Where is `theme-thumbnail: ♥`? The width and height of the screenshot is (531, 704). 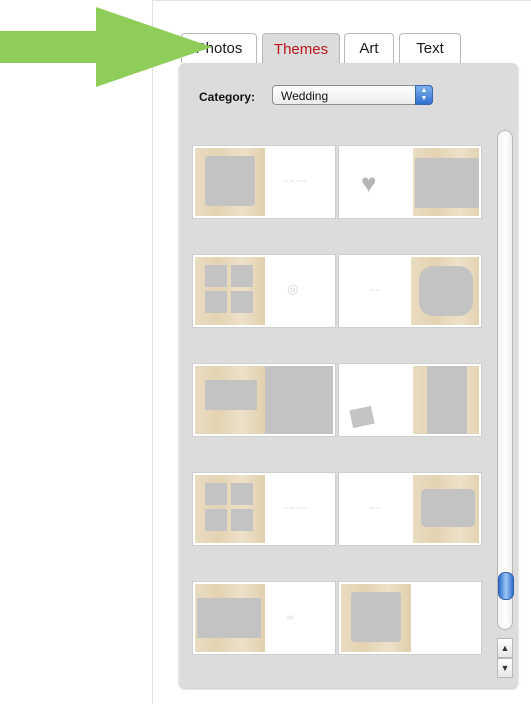 theme-thumbnail: ♥ is located at coordinates (410, 182).